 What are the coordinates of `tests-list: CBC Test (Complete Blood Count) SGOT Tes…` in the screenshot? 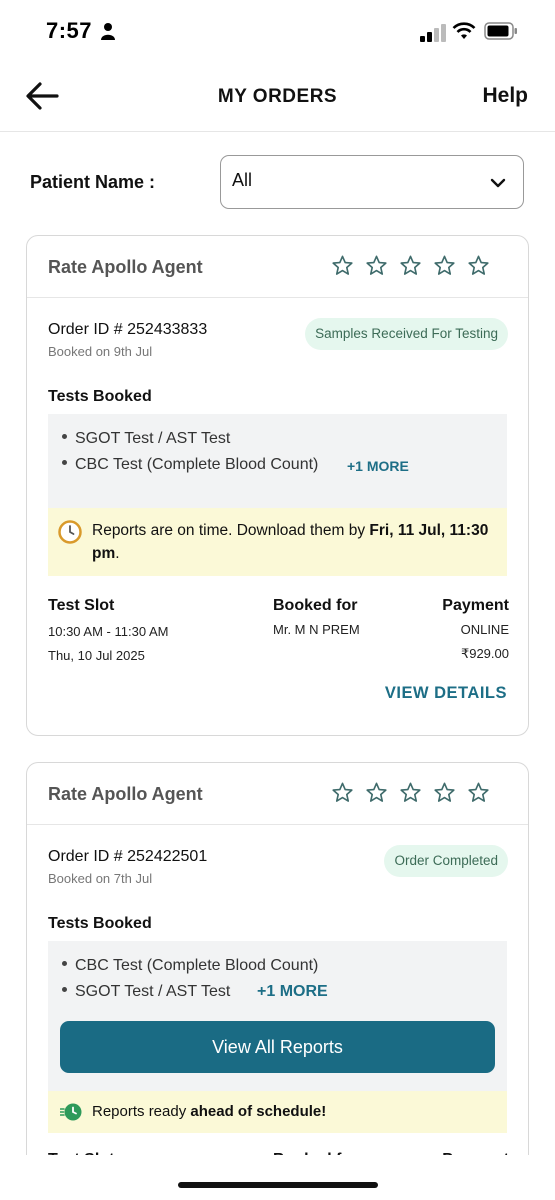 It's located at (277, 1016).